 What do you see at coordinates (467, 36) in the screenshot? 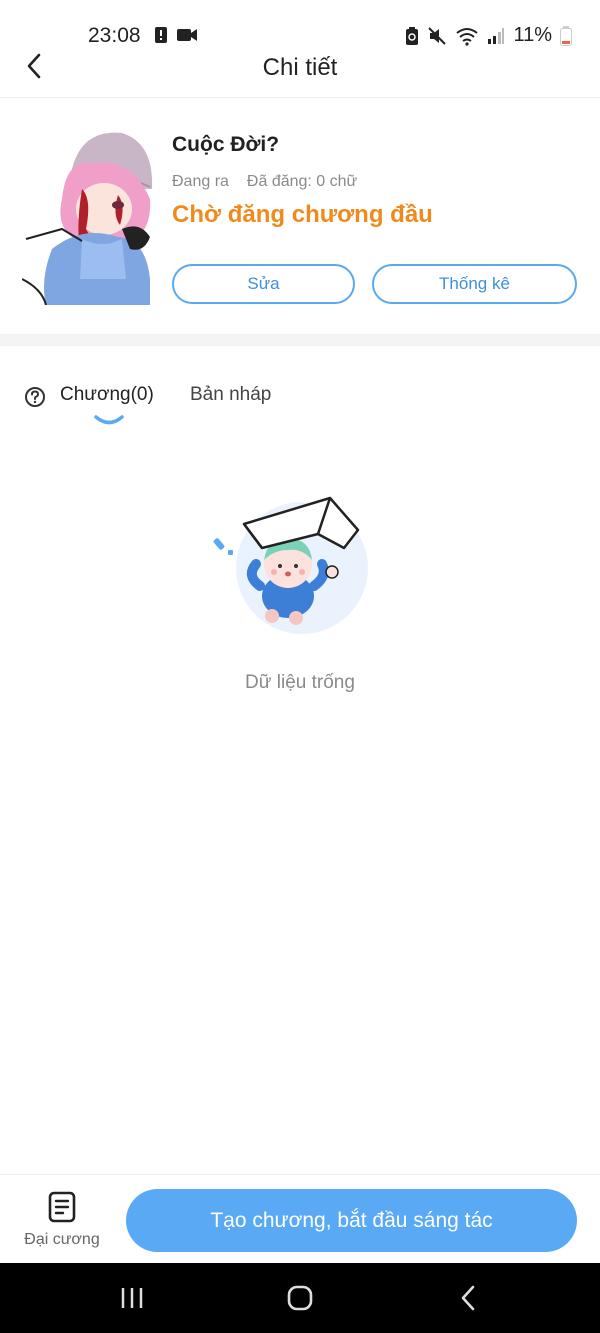
I see `wifi-icon` at bounding box center [467, 36].